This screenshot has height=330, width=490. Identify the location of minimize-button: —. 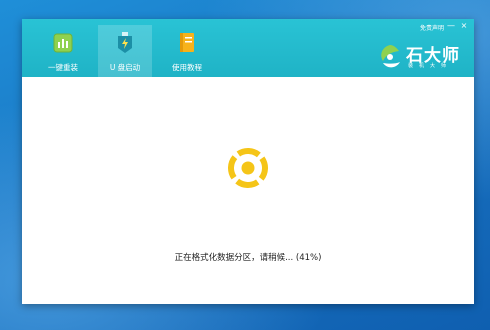
(451, 25).